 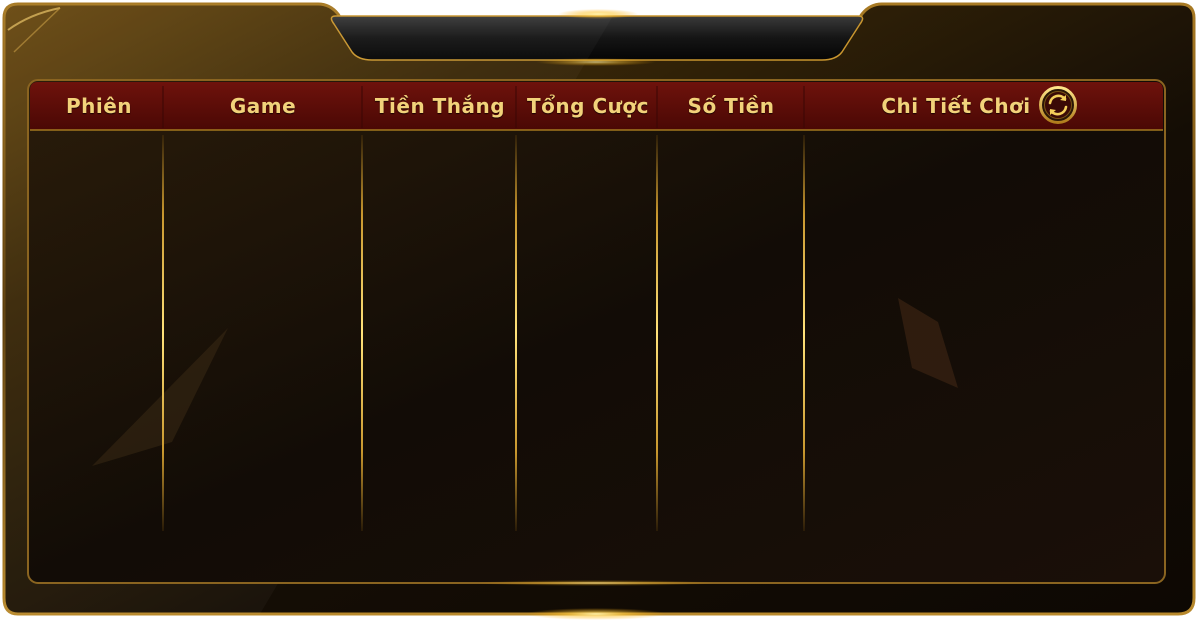 What do you see at coordinates (263, 106) in the screenshot?
I see `column-header-game: Game` at bounding box center [263, 106].